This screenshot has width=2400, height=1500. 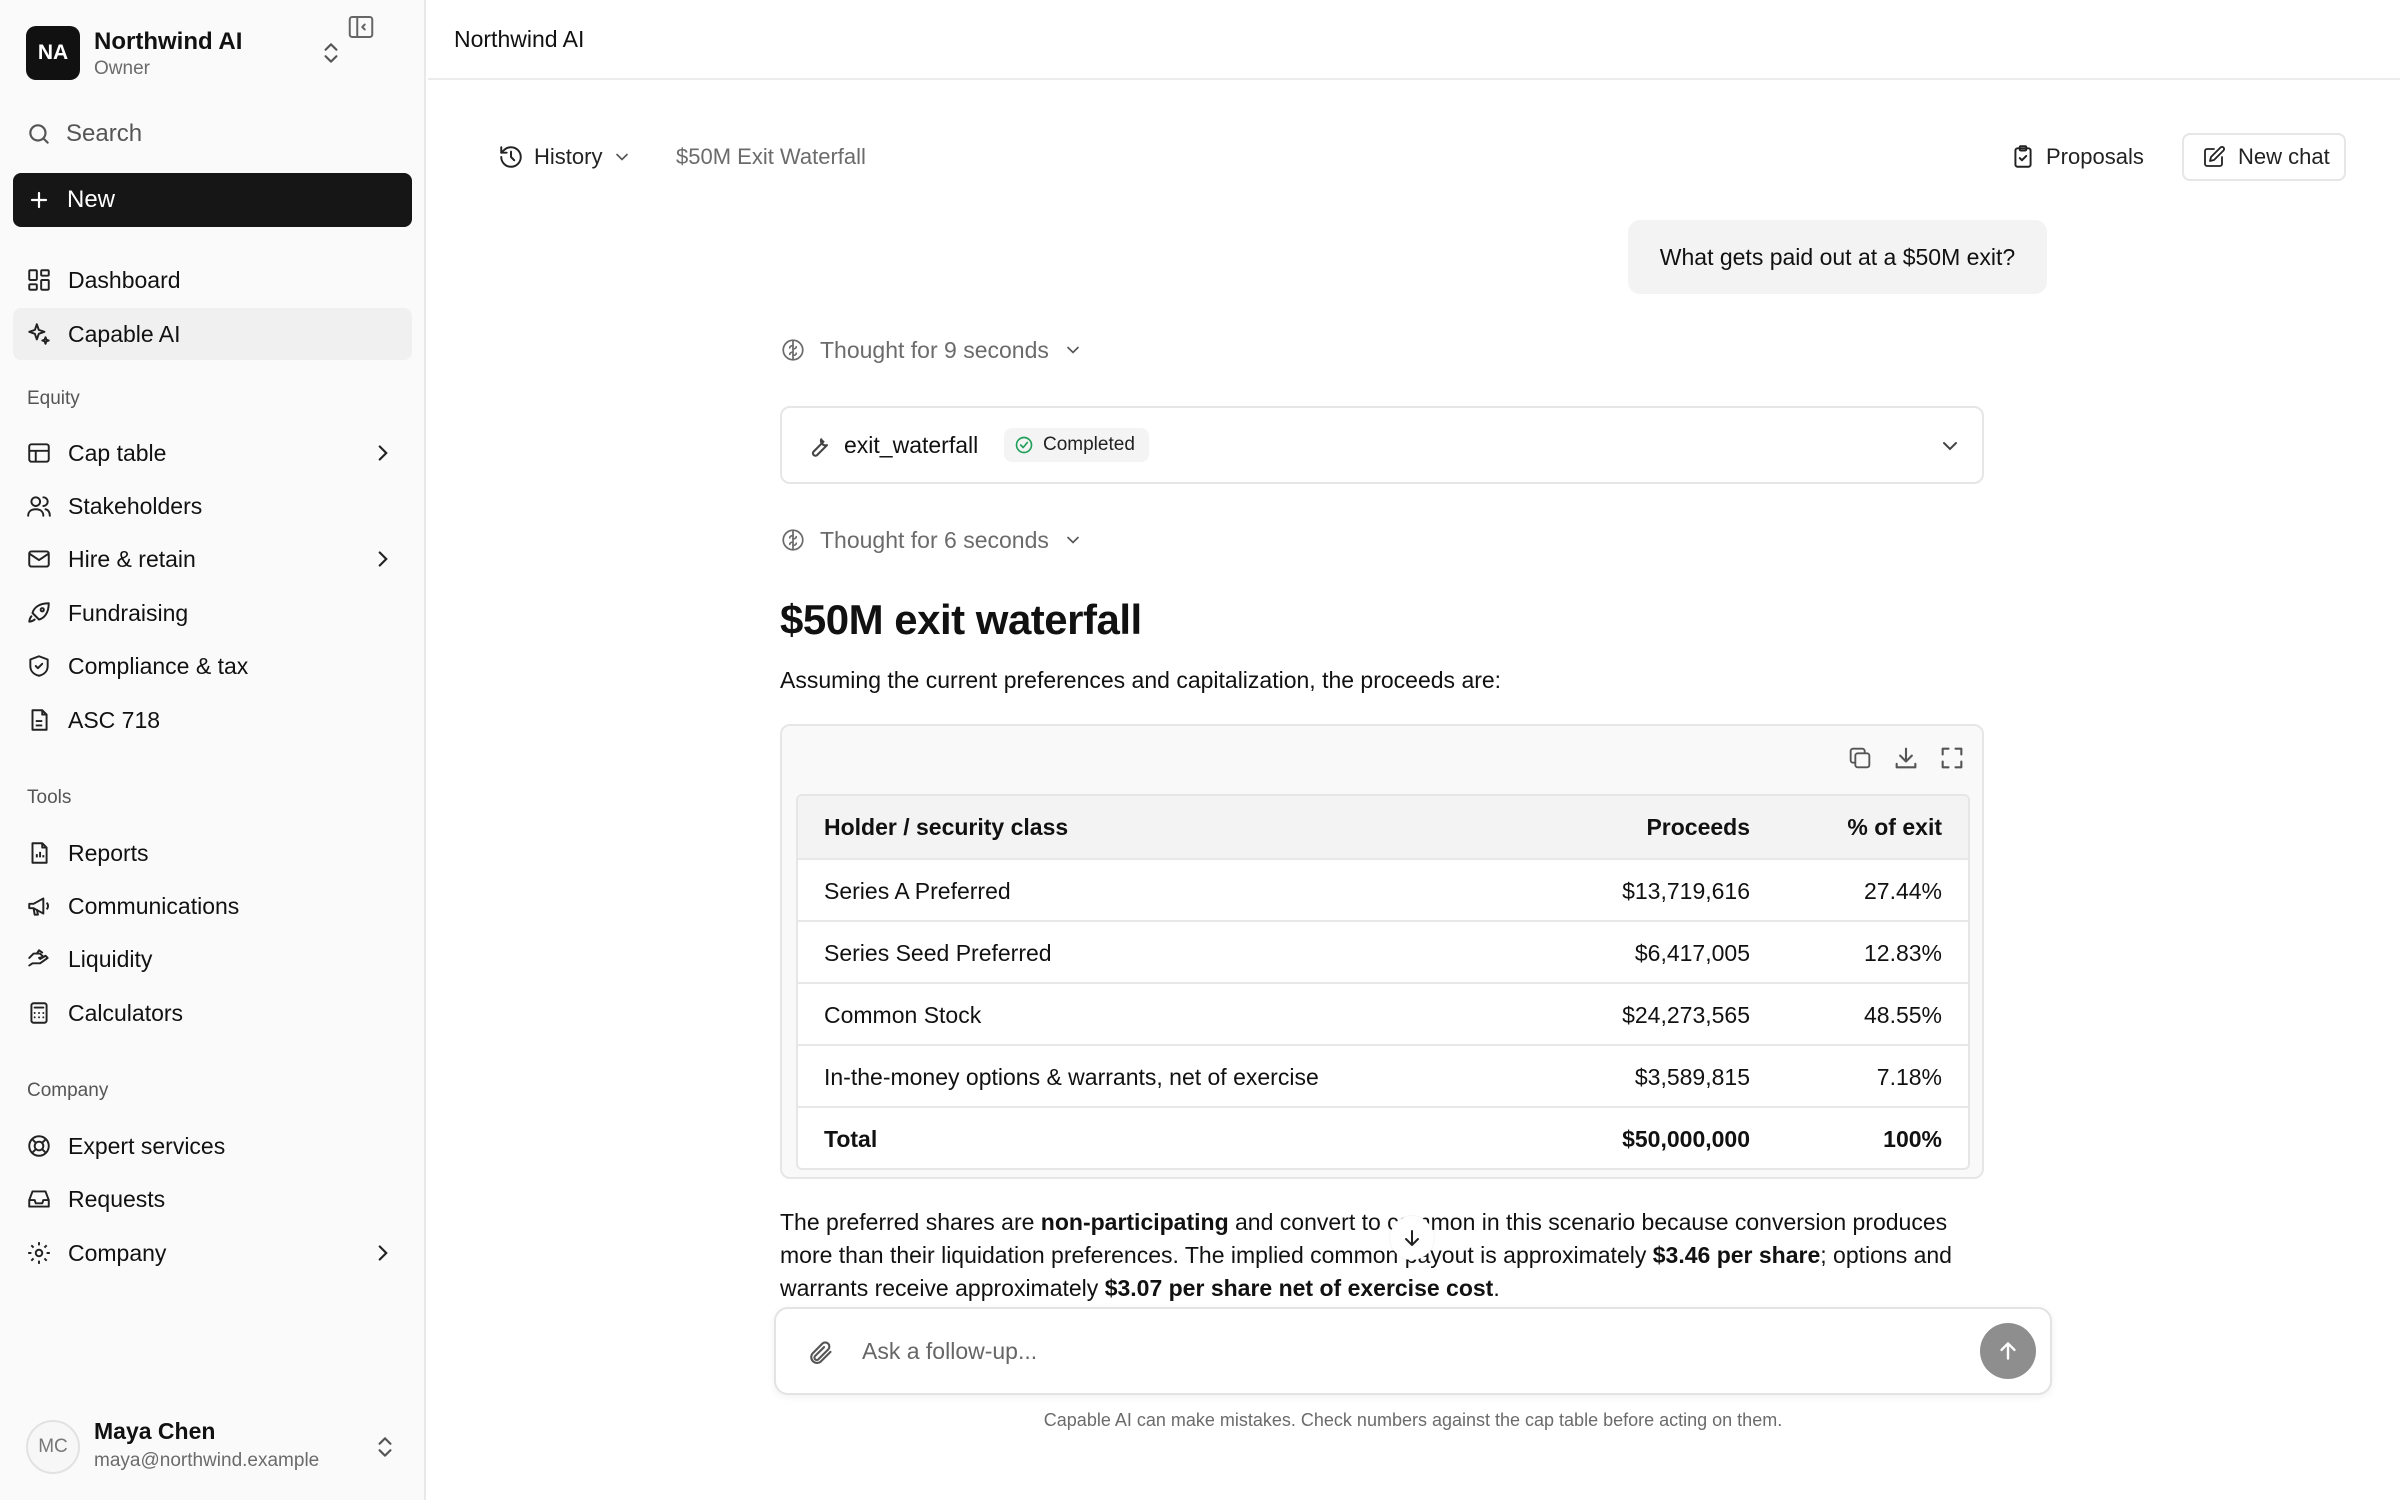 What do you see at coordinates (820, 1353) in the screenshot?
I see `paperclip-icon` at bounding box center [820, 1353].